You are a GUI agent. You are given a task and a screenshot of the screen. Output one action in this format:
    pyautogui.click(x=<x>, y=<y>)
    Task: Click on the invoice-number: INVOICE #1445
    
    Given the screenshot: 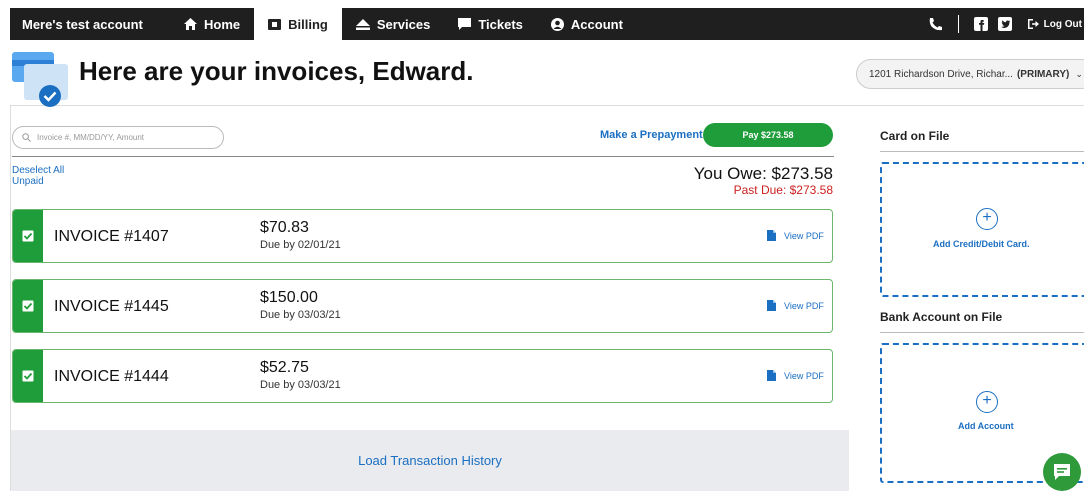 What is the action you would take?
    pyautogui.click(x=111, y=306)
    